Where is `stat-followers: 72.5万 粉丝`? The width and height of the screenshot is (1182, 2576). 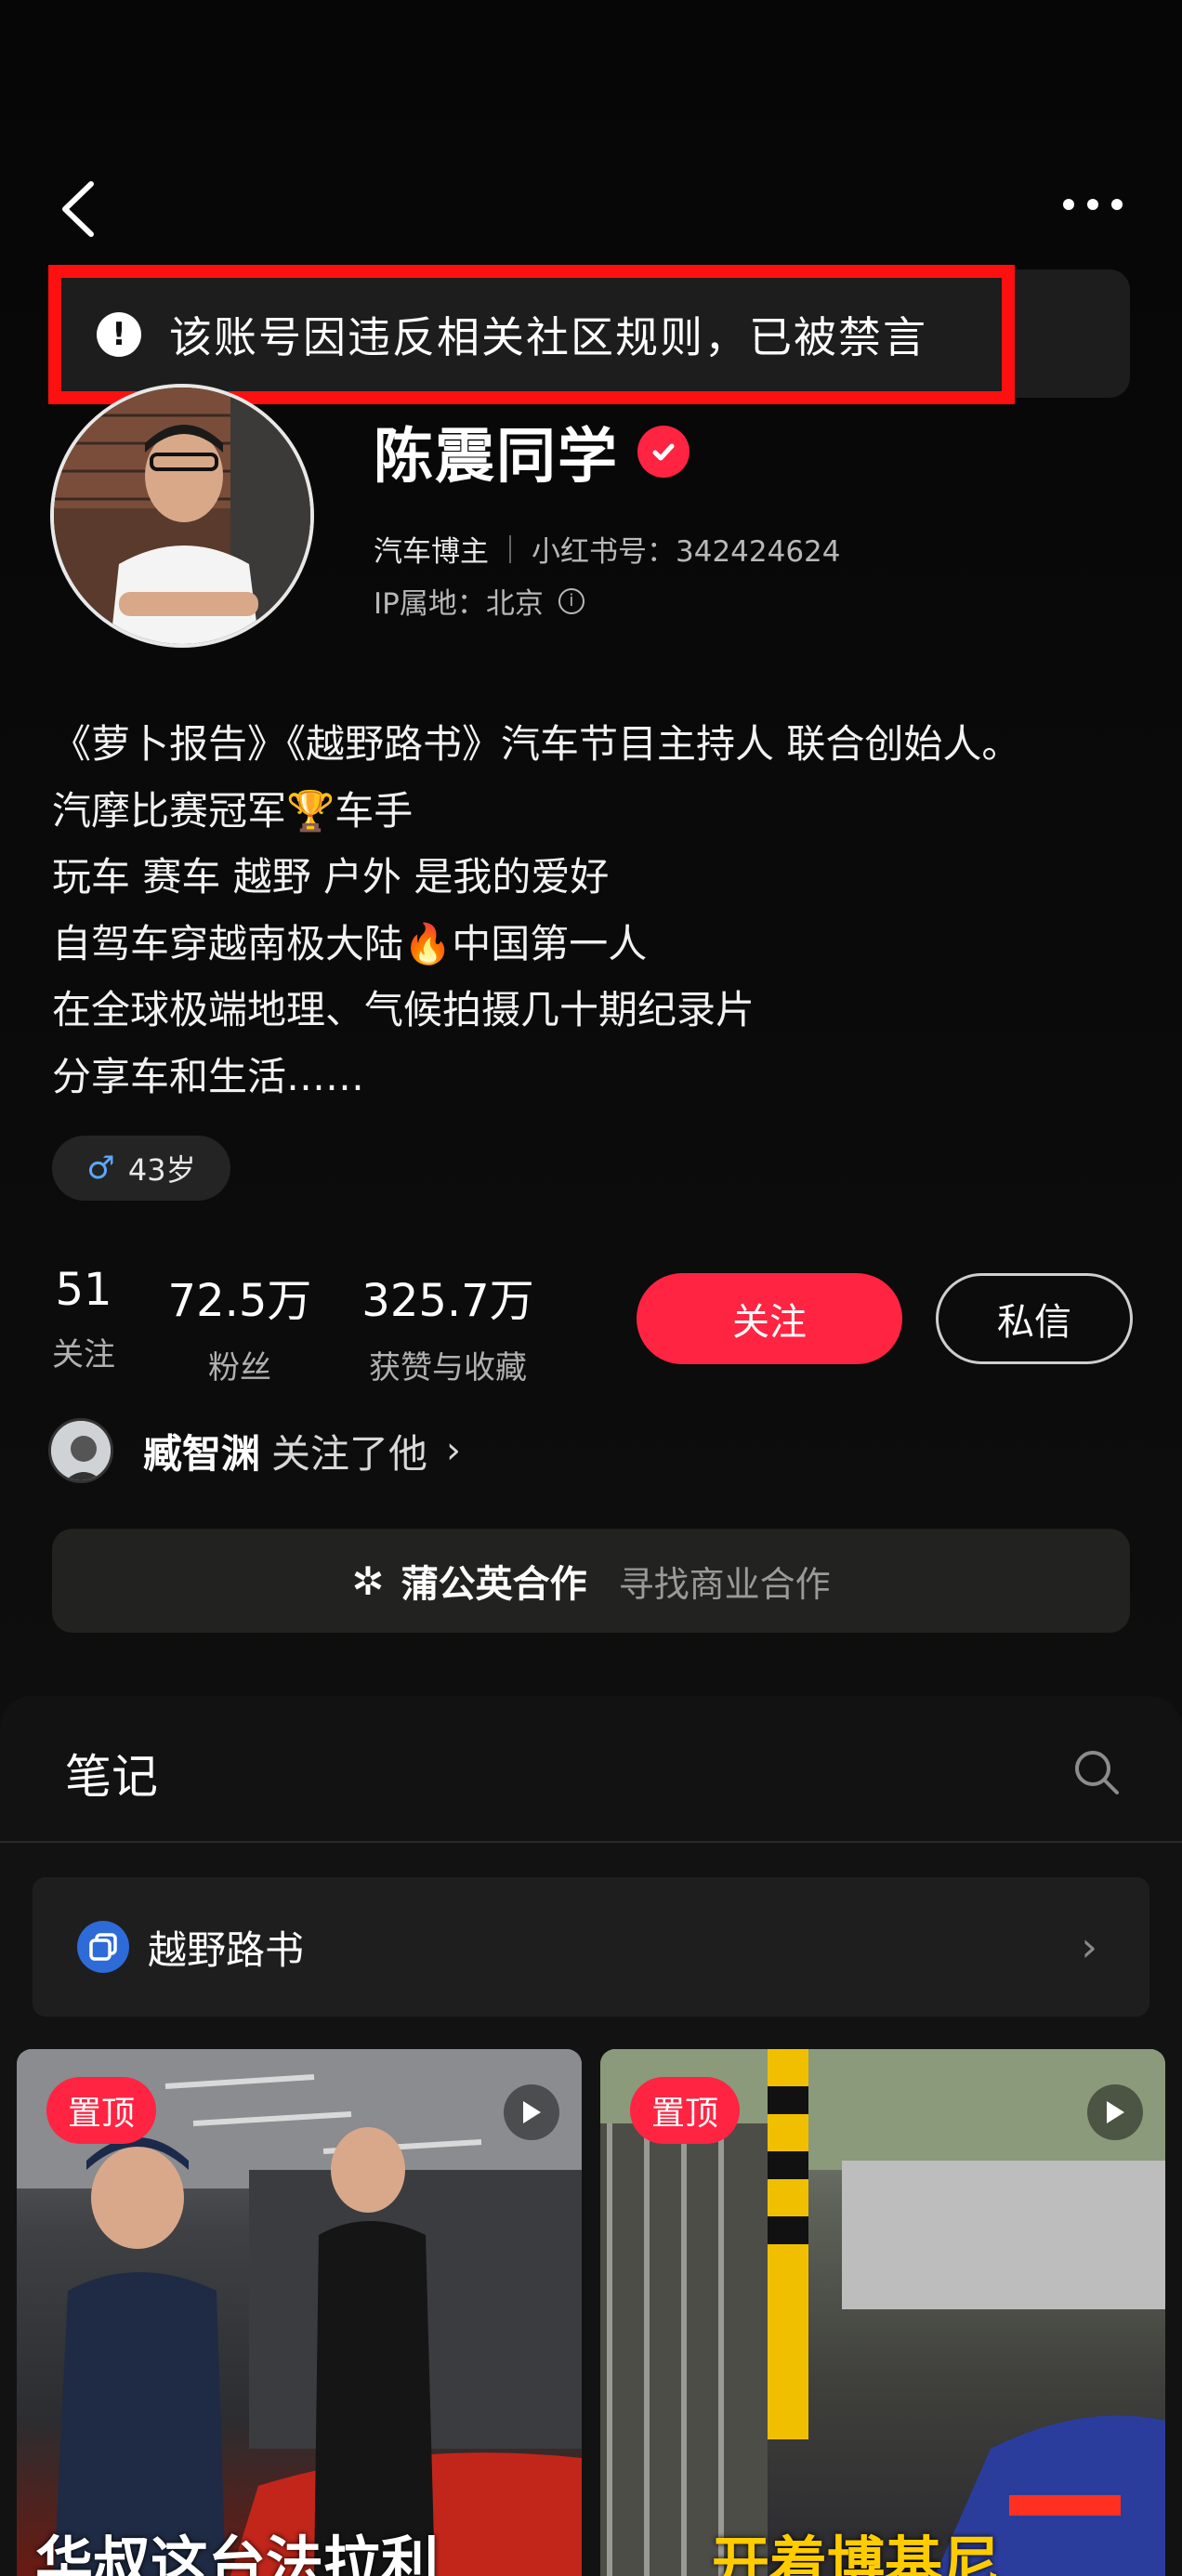 stat-followers: 72.5万 粉丝 is located at coordinates (239, 1325).